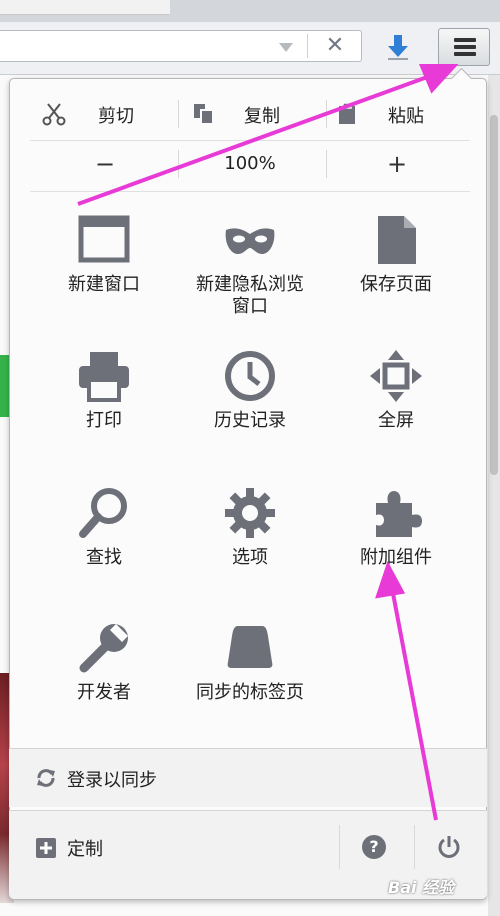 The height and width of the screenshot is (916, 500). What do you see at coordinates (464, 47) in the screenshot?
I see `open-menu-button` at bounding box center [464, 47].